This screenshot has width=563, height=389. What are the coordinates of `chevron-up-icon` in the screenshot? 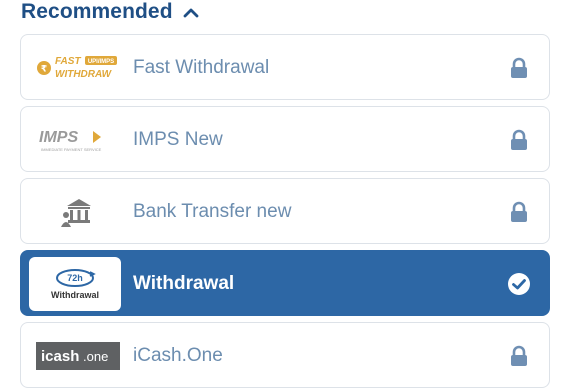 It's located at (191, 13).